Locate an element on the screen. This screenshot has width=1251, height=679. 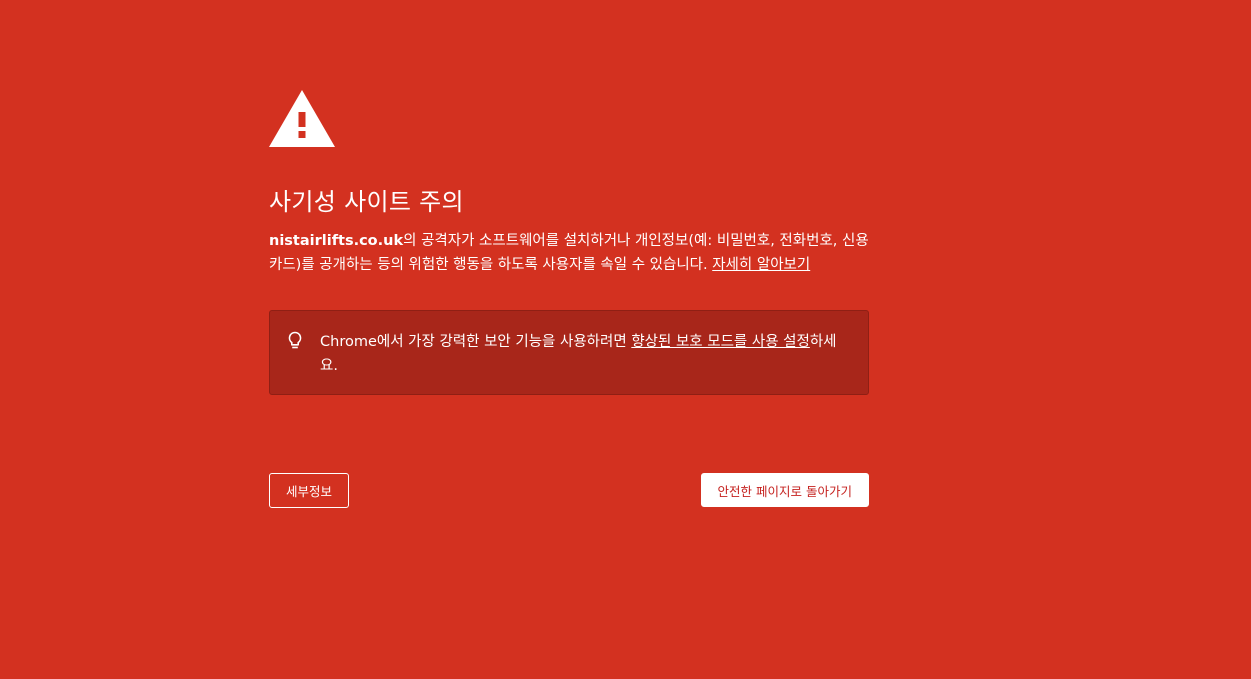
enhanced-protection-text: Chrome에서 가장 강력한 보안 기능을 사용하려면 is located at coordinates (476, 342).